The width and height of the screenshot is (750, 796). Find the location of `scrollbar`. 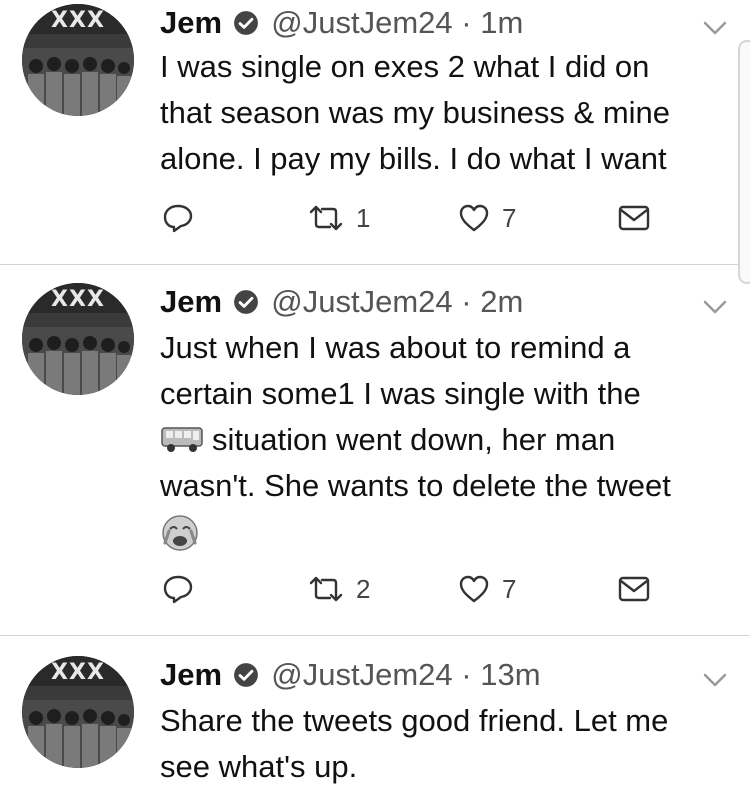

scrollbar is located at coordinates (744, 162).